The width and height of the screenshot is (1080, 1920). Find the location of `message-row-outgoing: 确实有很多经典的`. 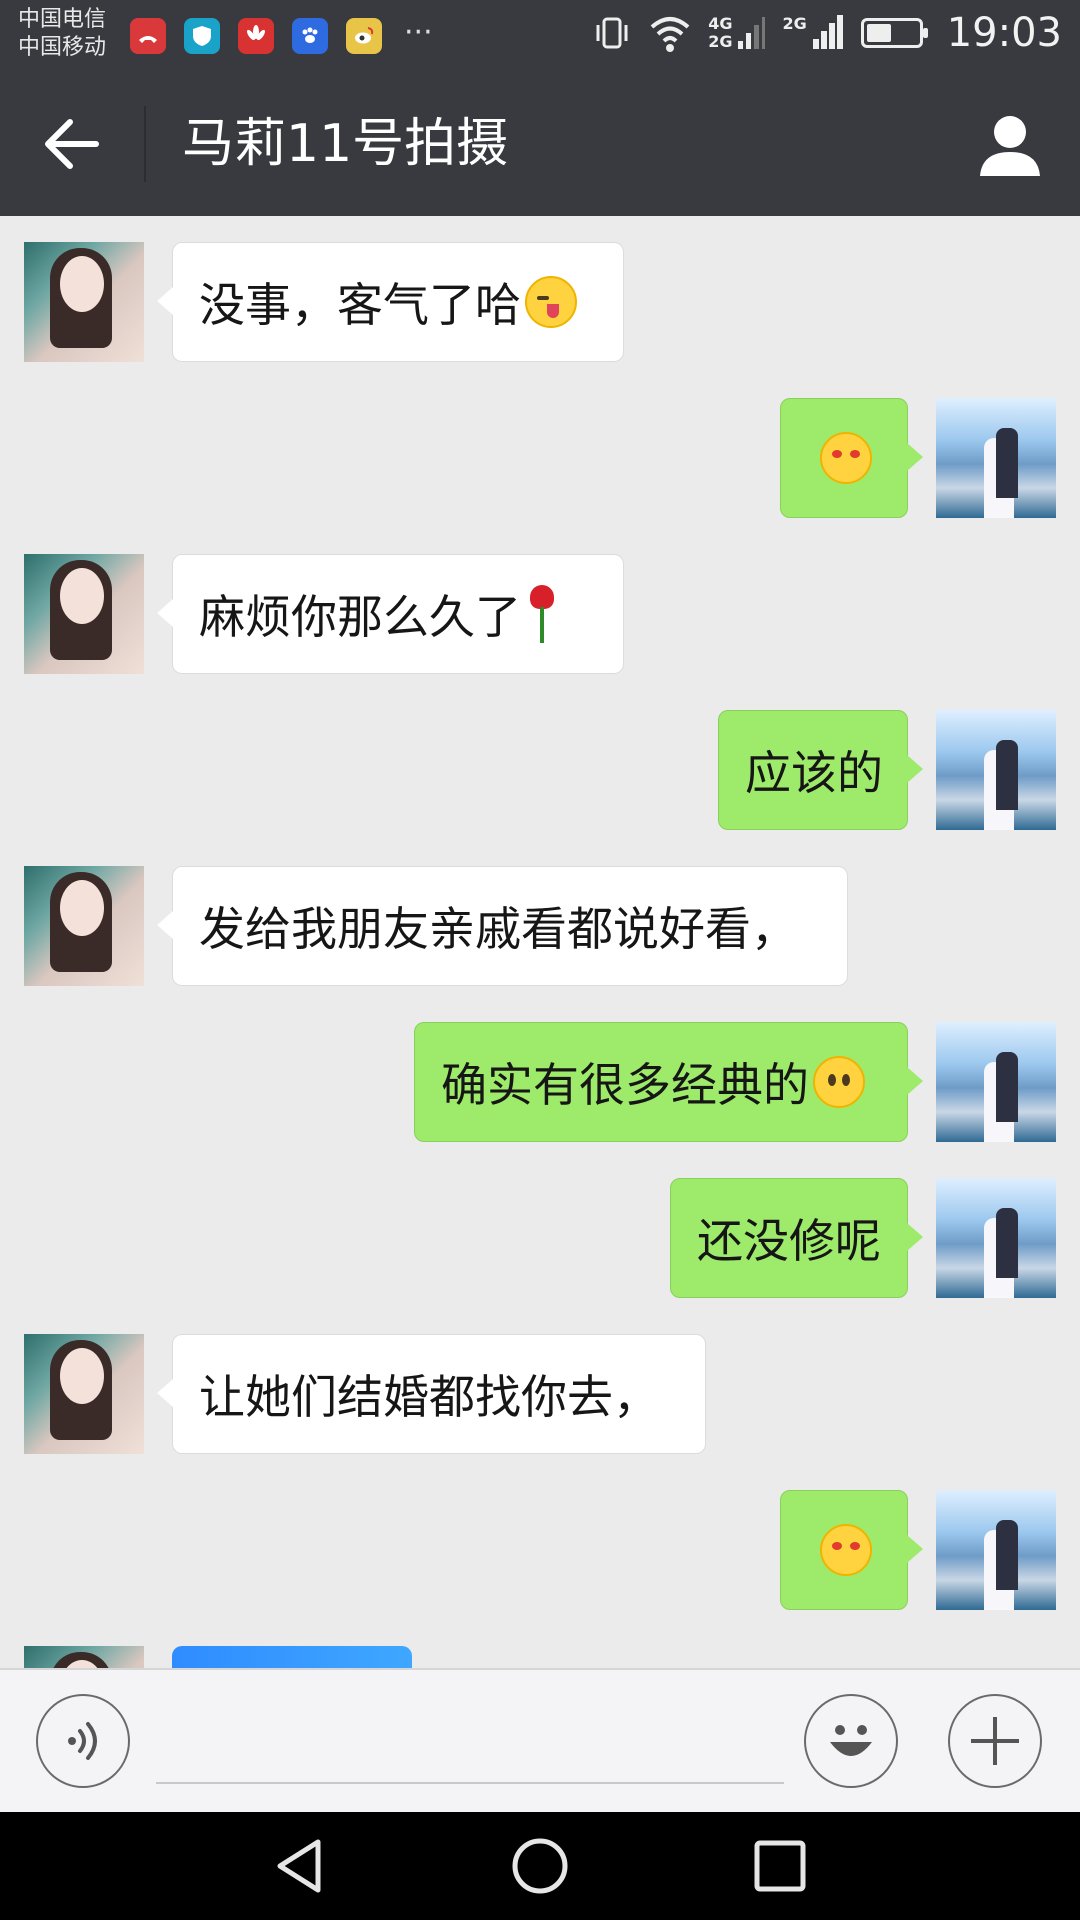

message-row-outgoing: 确实有很多经典的 is located at coordinates (540, 1082).